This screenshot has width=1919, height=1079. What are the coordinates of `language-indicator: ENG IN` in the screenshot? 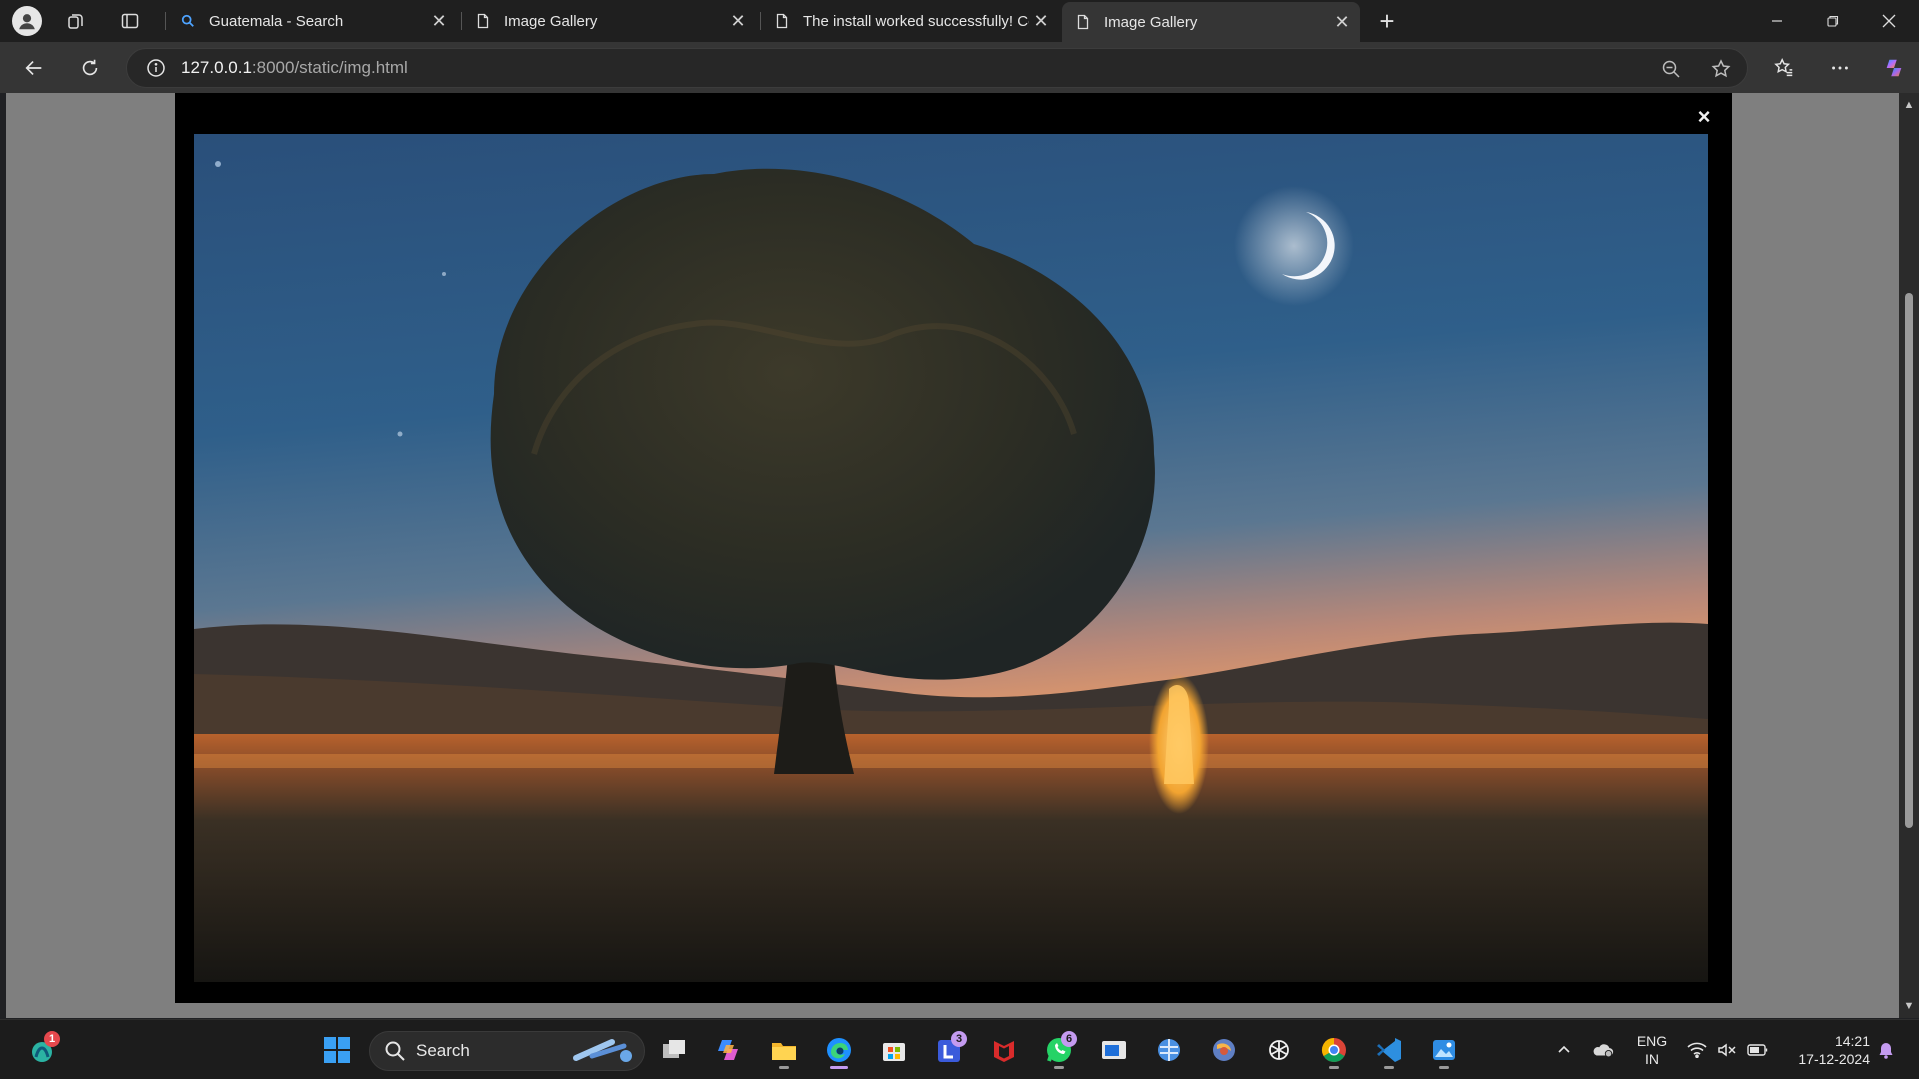 It's located at (1652, 1050).